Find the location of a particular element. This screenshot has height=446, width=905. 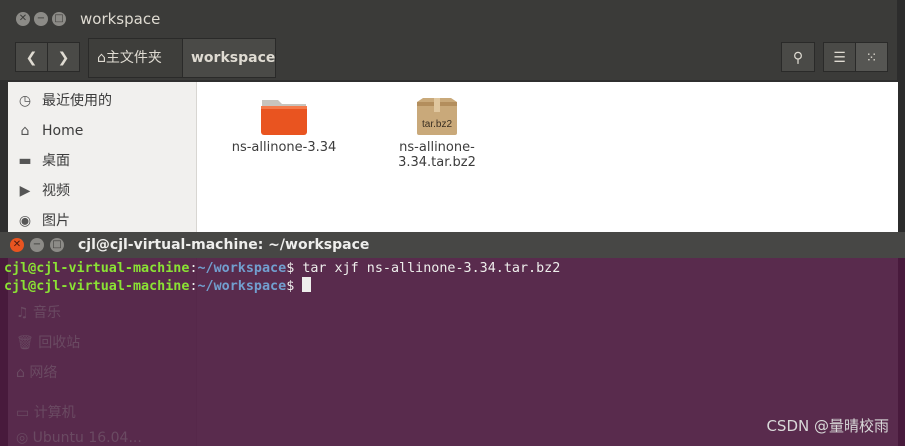

sidebar-item-recent: ◷ 最近使用的 is located at coordinates (102, 101).